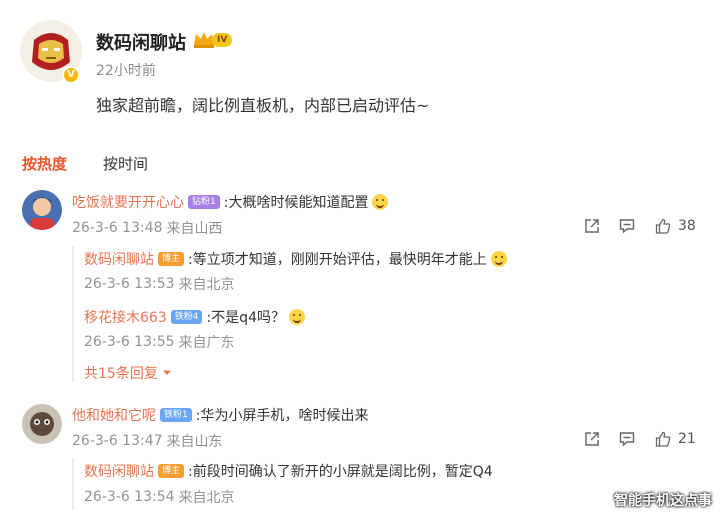 The width and height of the screenshot is (720, 518). Describe the element at coordinates (296, 203) in the screenshot. I see `comment-text: :大概啥时候能知道配置` at that location.